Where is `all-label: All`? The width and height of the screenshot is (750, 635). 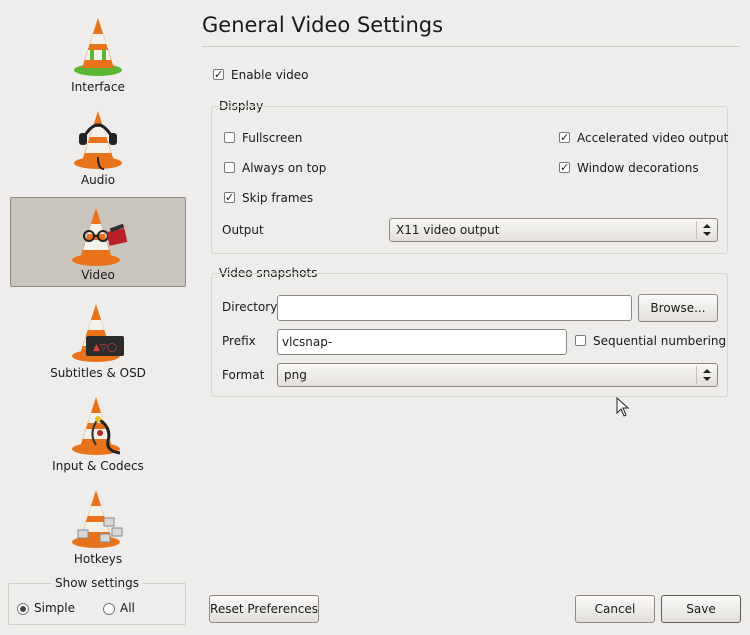 all-label: All is located at coordinates (127, 608).